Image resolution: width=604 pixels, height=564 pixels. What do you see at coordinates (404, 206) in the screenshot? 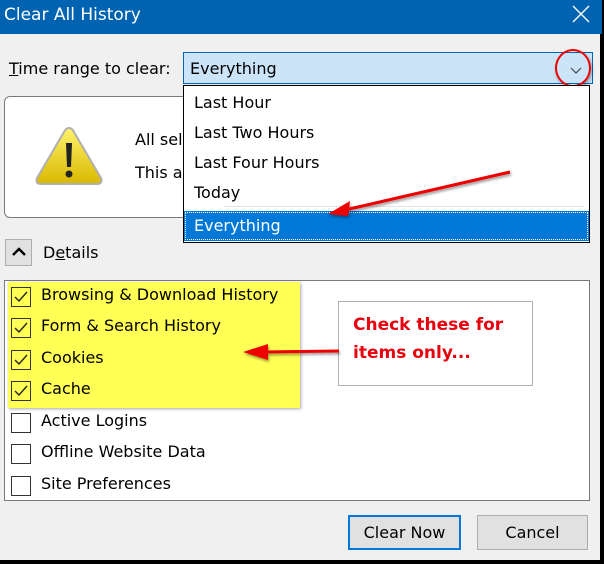
I see `dropdown-separator` at bounding box center [404, 206].